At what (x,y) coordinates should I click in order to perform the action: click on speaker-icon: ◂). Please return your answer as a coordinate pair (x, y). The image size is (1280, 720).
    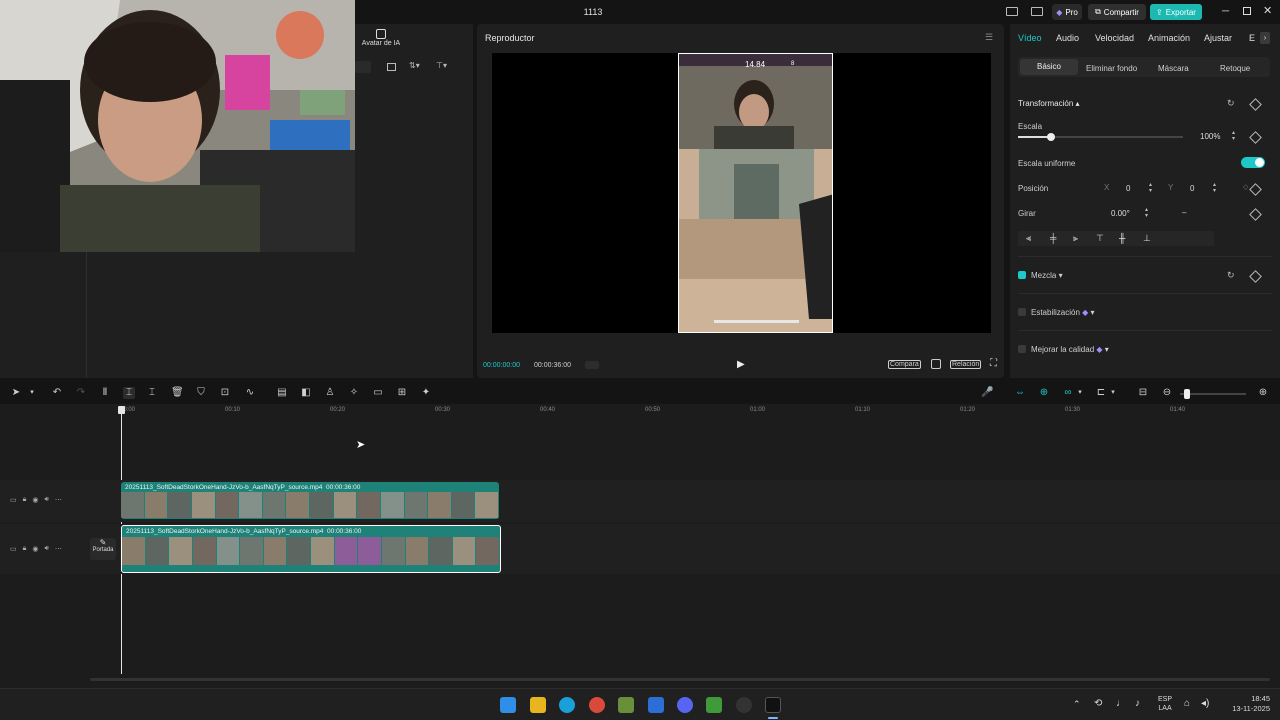
    Looking at the image, I should click on (1205, 703).